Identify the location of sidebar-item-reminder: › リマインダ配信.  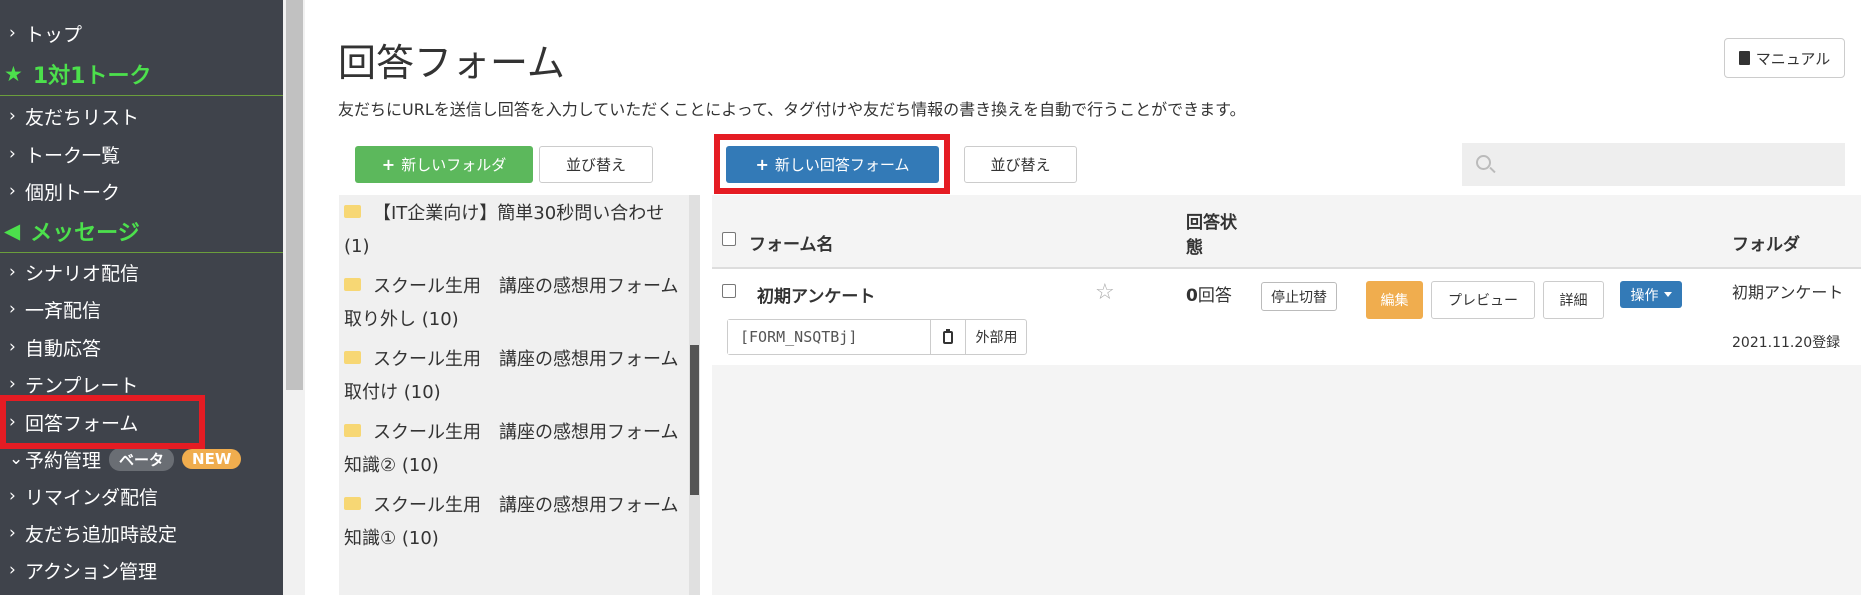
(141, 496).